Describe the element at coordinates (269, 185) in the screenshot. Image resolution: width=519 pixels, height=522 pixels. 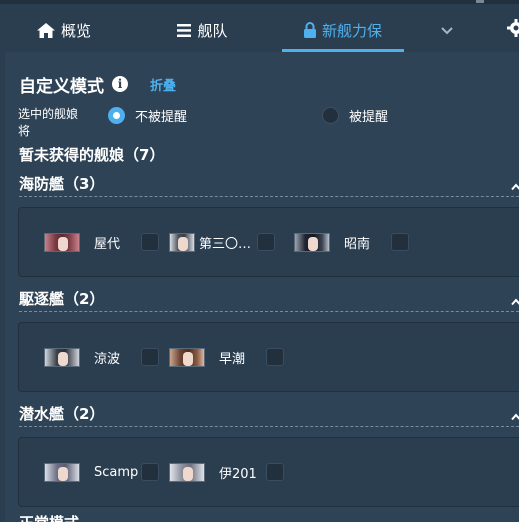
I see `category-header: 海防艦（3）` at that location.